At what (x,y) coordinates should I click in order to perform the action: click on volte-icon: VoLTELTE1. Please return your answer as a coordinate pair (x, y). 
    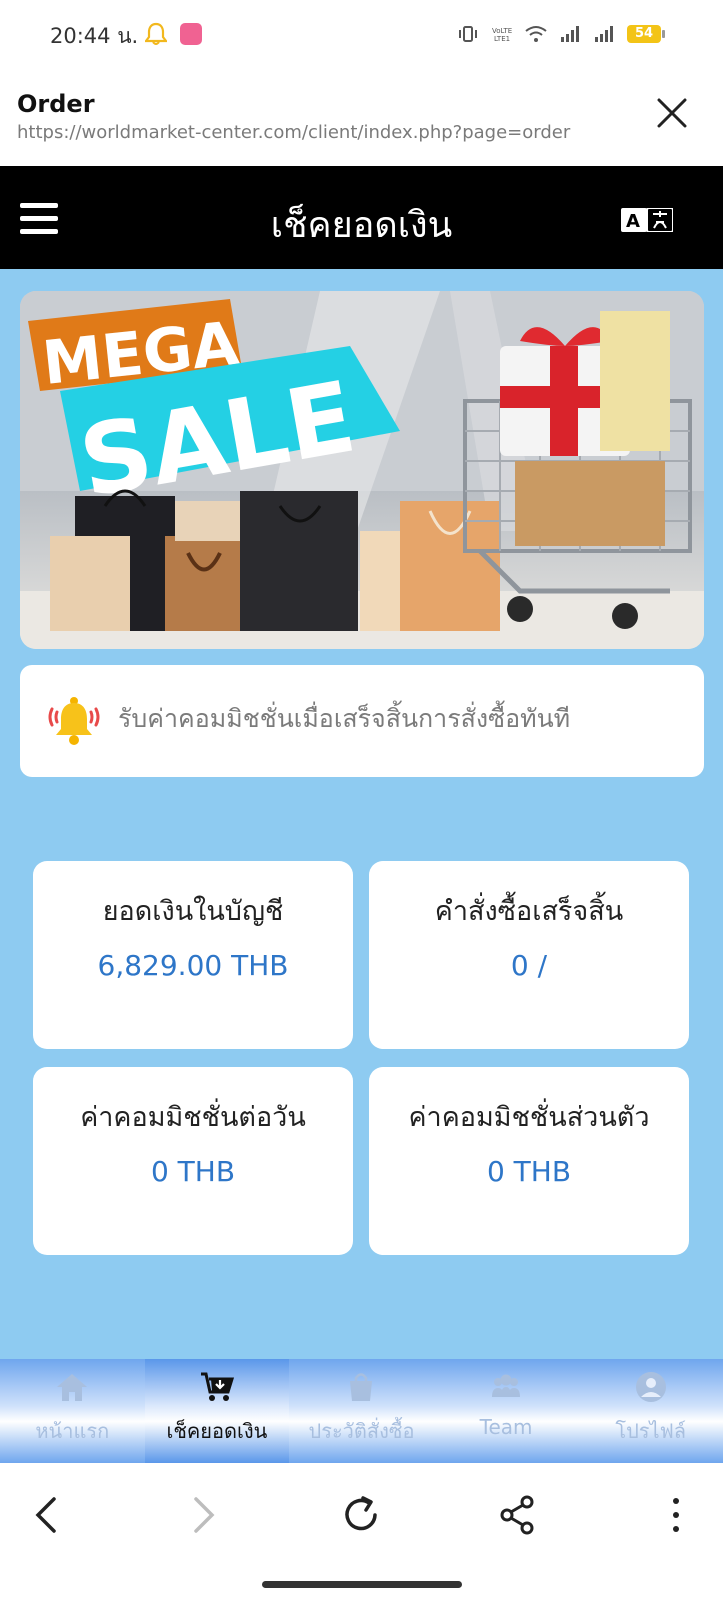
    Looking at the image, I should click on (502, 35).